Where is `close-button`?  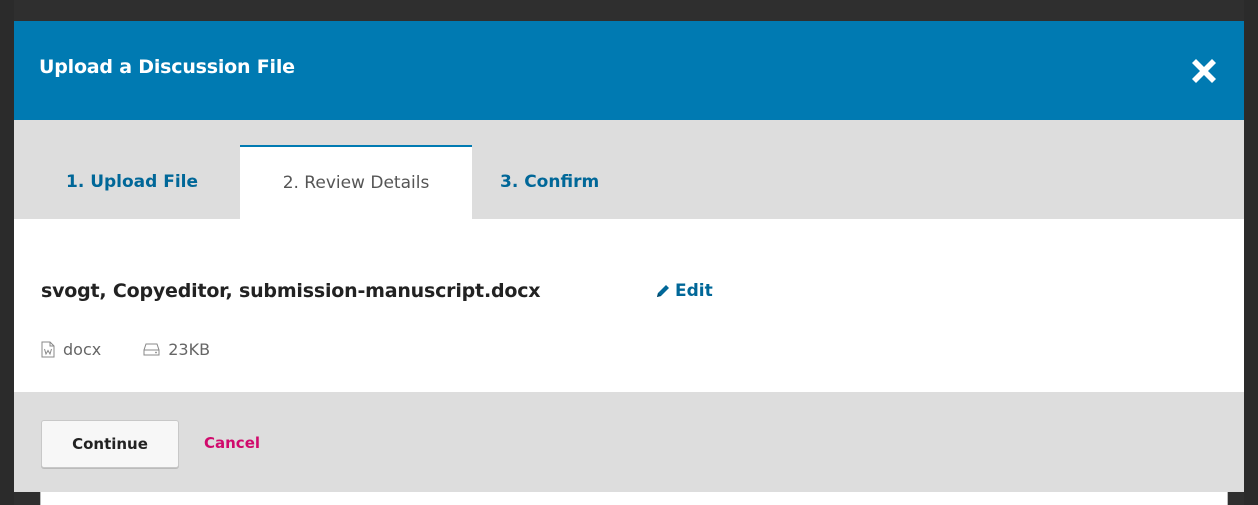 close-button is located at coordinates (1204, 71).